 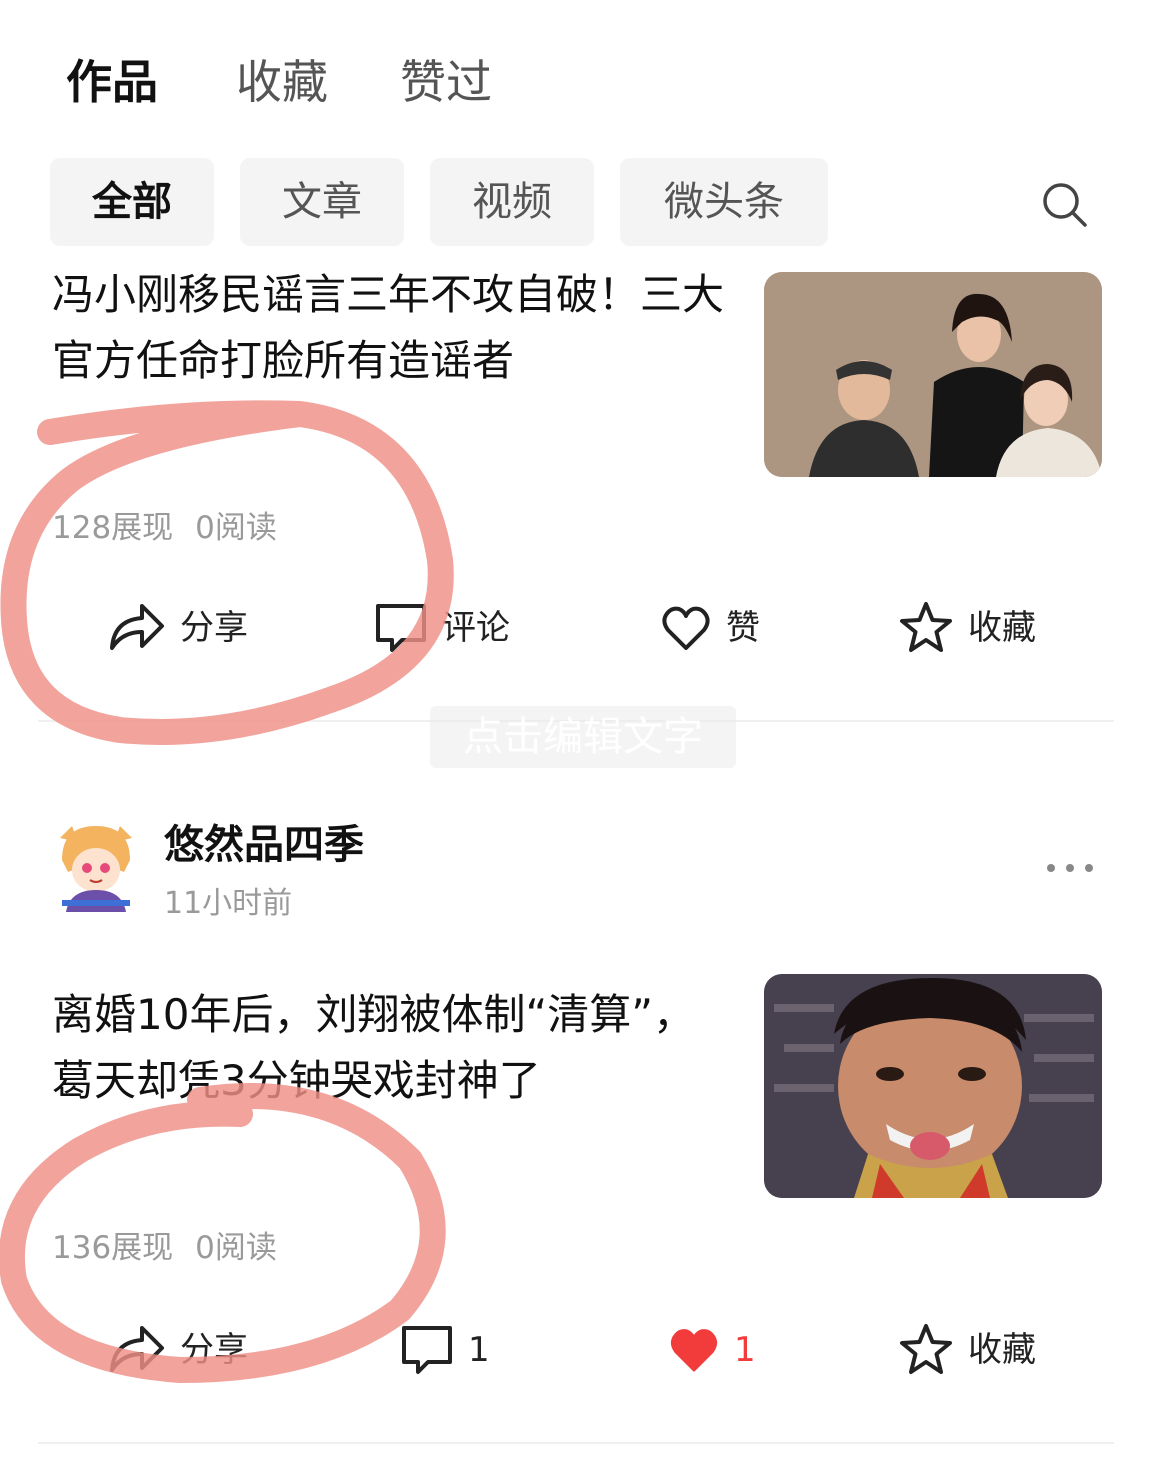 I want to click on like-button: 赞, so click(x=710, y=628).